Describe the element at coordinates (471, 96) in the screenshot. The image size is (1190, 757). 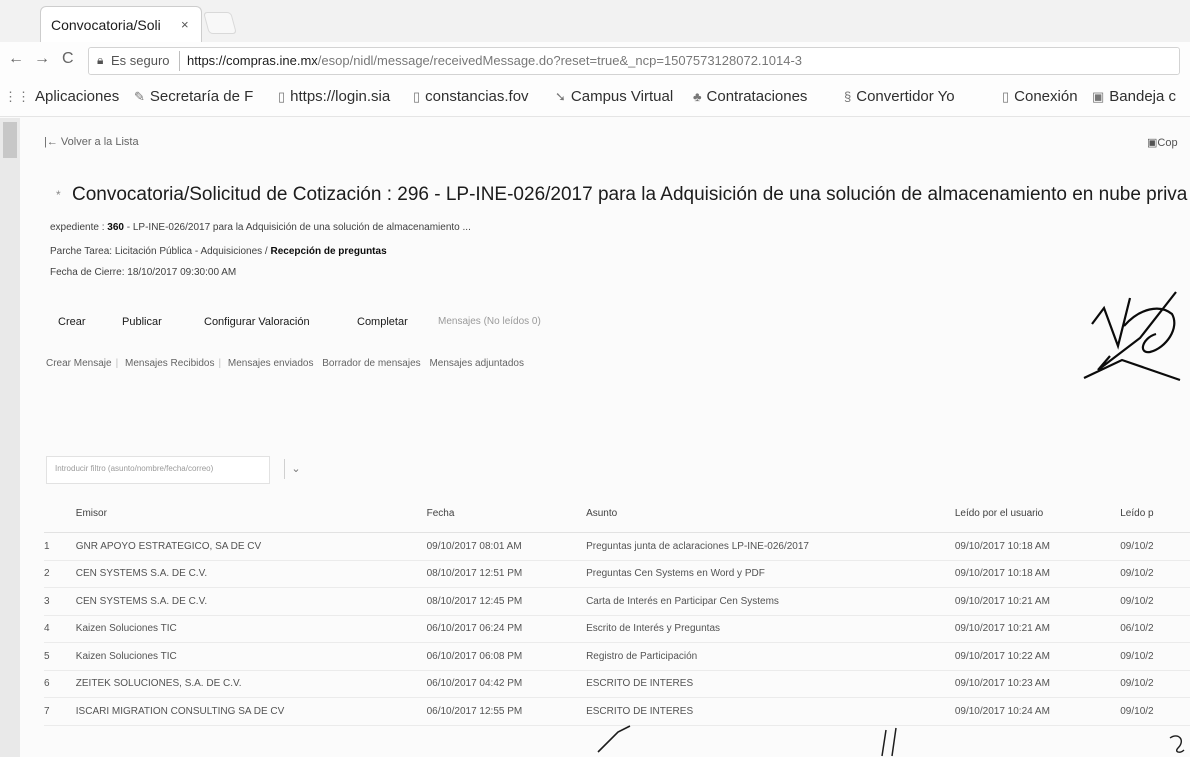
I see `bookmark-constancias: ▯ constancias.fov` at that location.